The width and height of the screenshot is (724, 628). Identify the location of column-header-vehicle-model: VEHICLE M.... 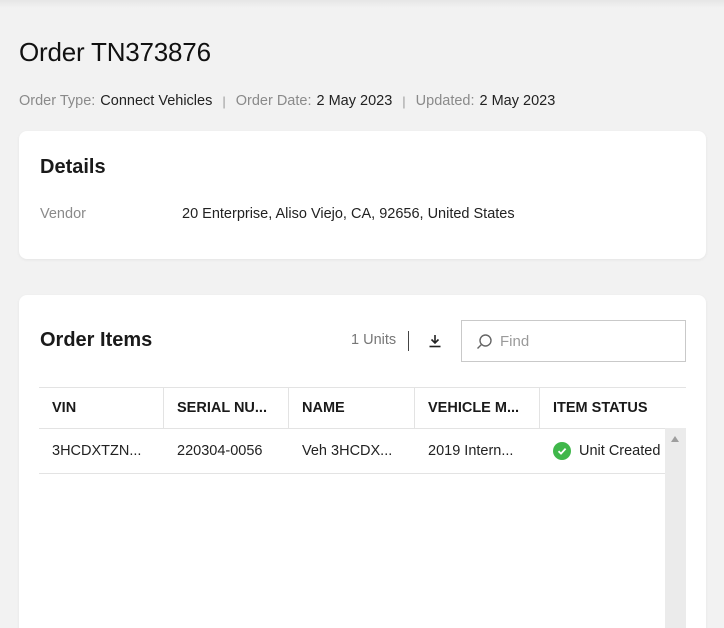
(477, 408).